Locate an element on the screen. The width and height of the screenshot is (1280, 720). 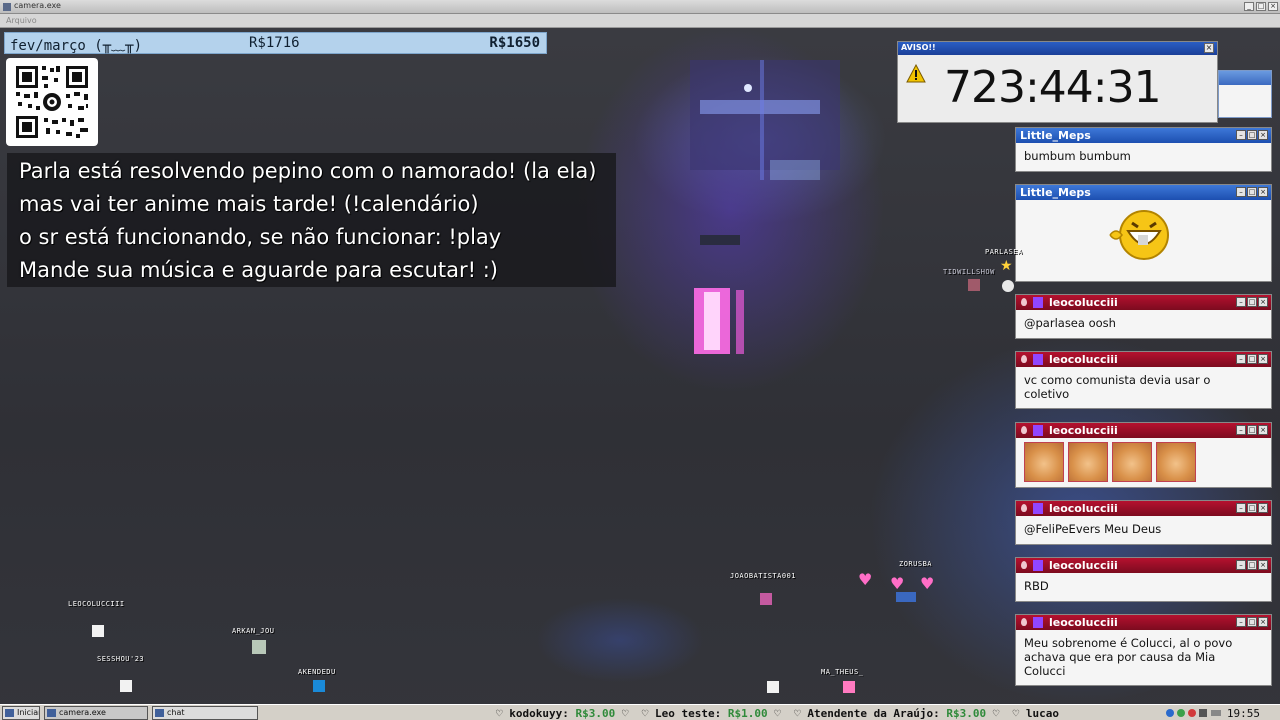
system-tray is located at coordinates (1193, 713).